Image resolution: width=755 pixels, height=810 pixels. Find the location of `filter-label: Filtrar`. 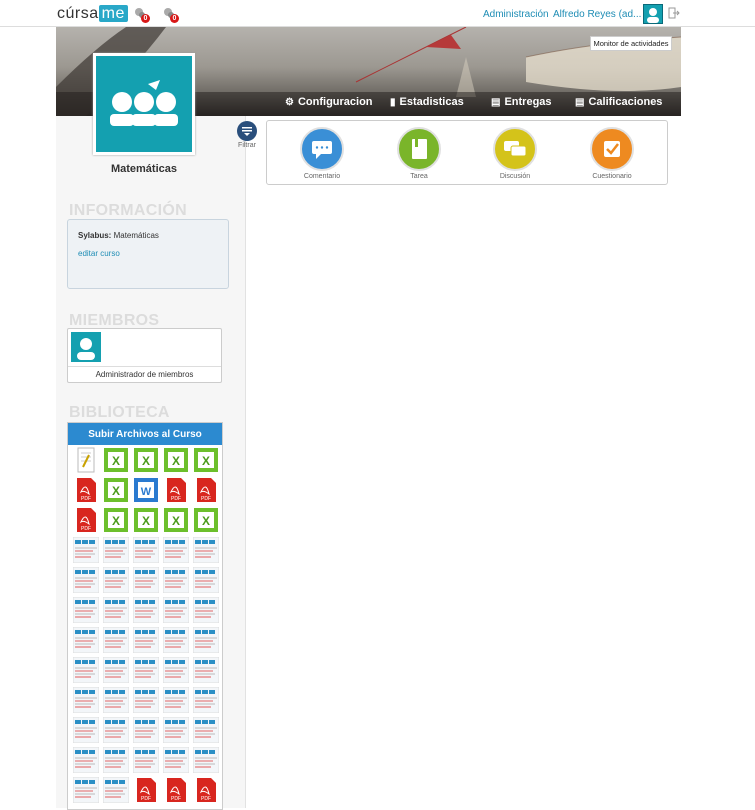

filter-label: Filtrar is located at coordinates (247, 145).